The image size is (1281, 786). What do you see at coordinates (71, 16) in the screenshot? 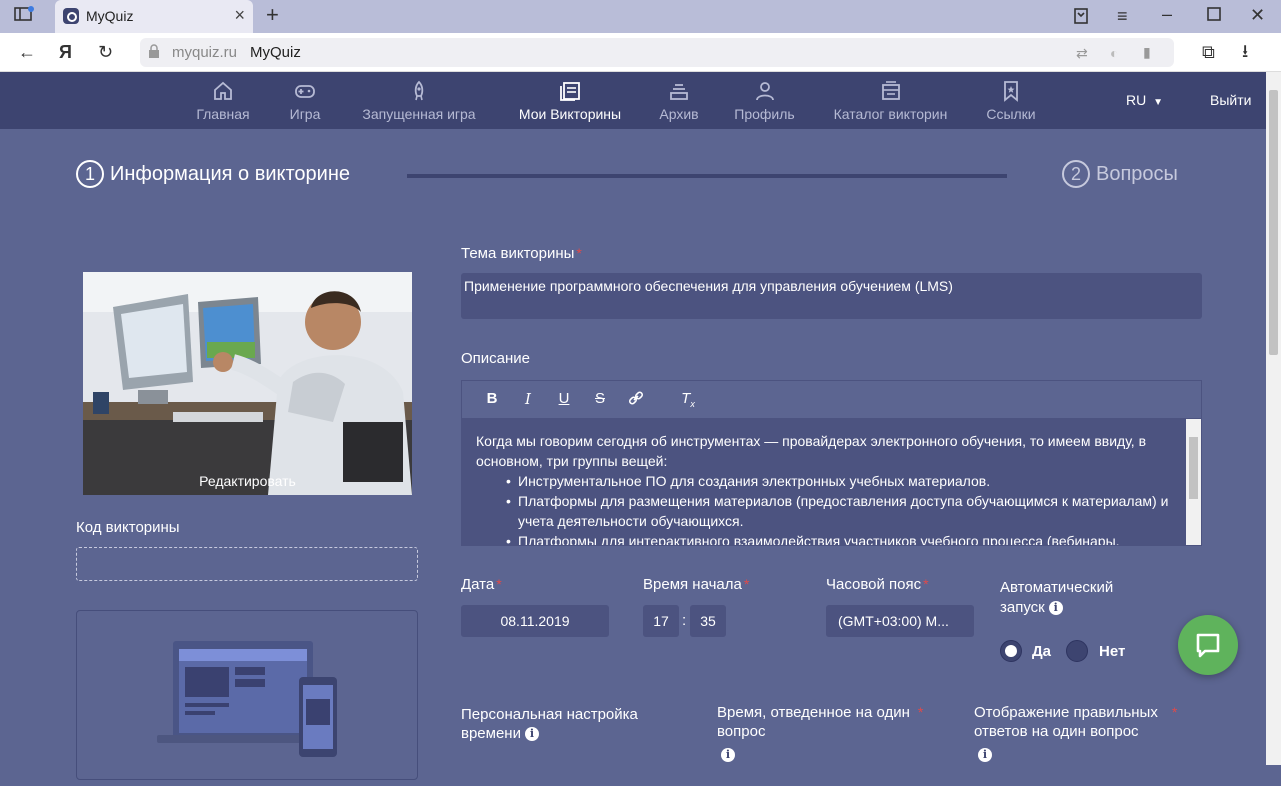
I see `site-favicon-icon` at bounding box center [71, 16].